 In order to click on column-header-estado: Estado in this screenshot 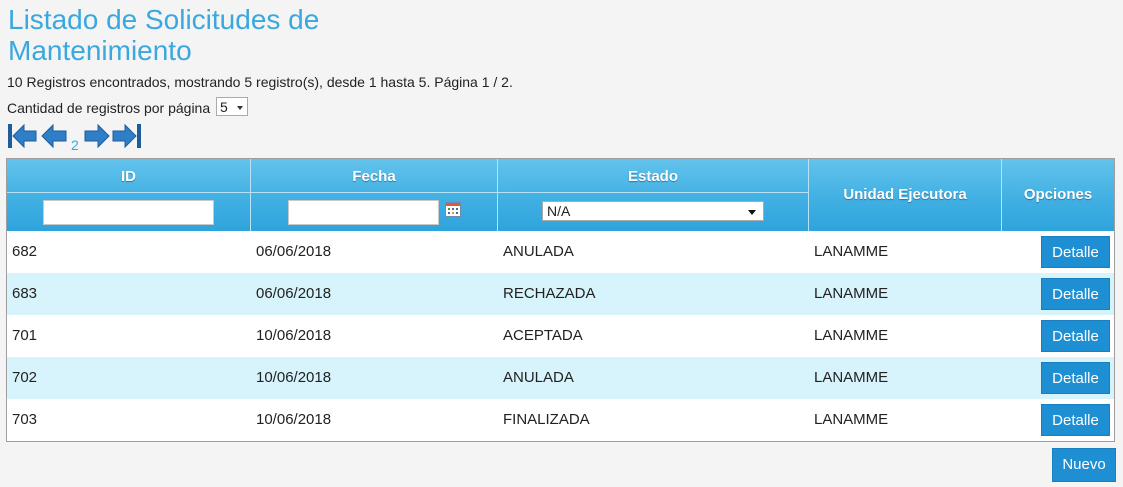, I will do `click(653, 176)`.